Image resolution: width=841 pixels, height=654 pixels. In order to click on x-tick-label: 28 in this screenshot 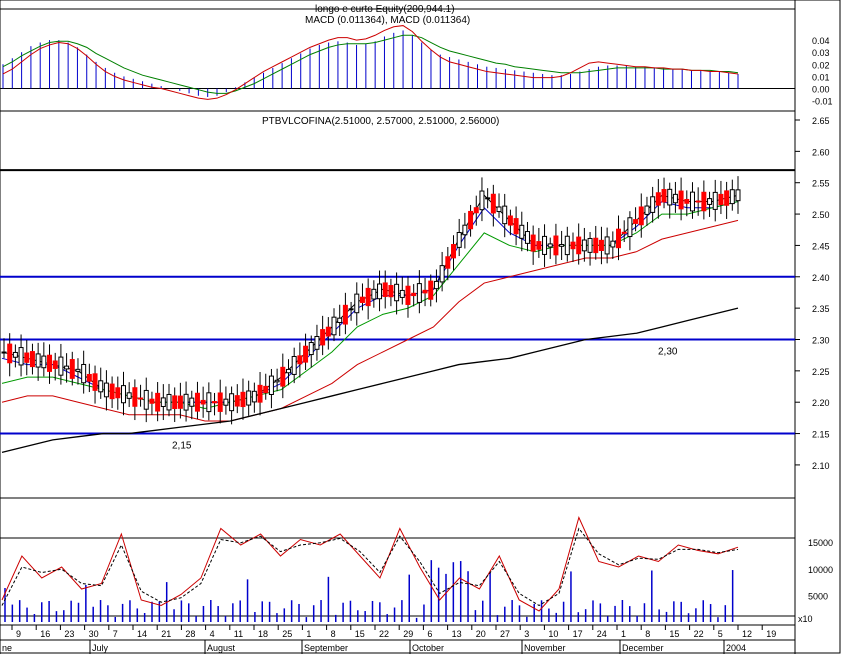, I will do `click(190, 634)`.